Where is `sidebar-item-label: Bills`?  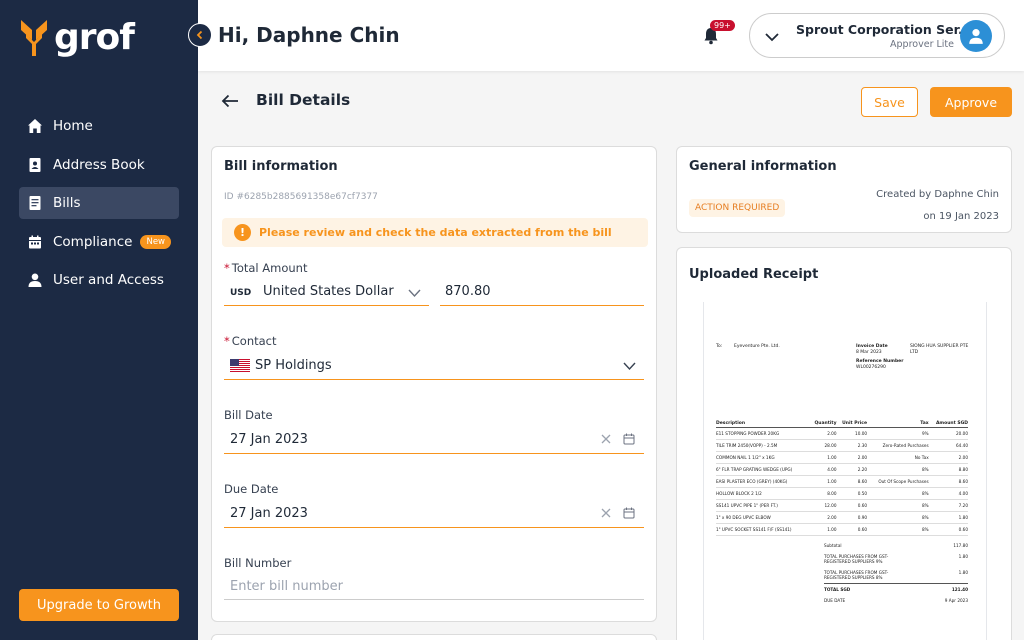
sidebar-item-label: Bills is located at coordinates (67, 203).